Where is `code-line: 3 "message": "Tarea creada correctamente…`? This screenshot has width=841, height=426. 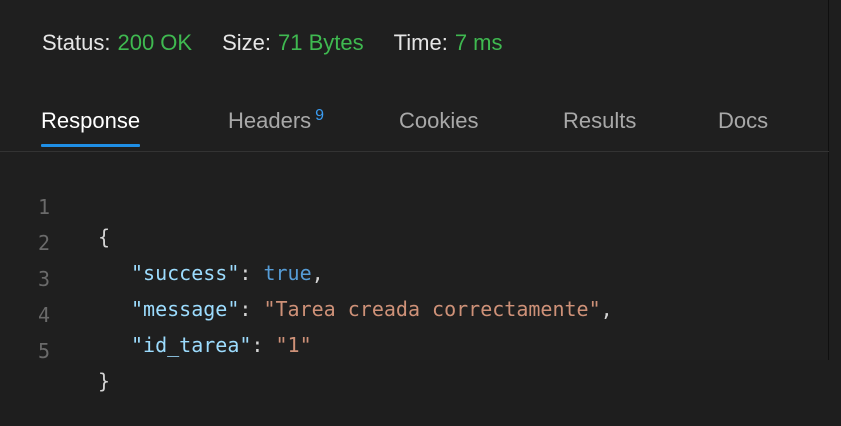
code-line: 3 "message": "Tarea creada correctamente… is located at coordinates (306, 277).